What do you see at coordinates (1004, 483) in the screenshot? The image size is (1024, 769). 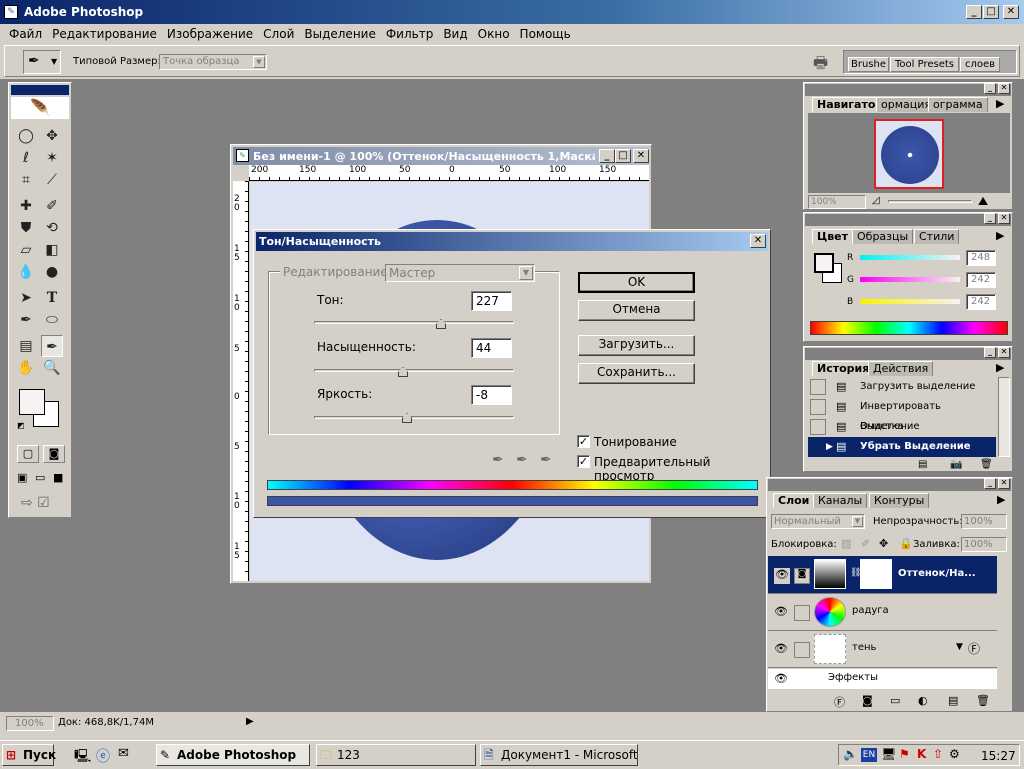 I see `layers-close-button: ✕` at bounding box center [1004, 483].